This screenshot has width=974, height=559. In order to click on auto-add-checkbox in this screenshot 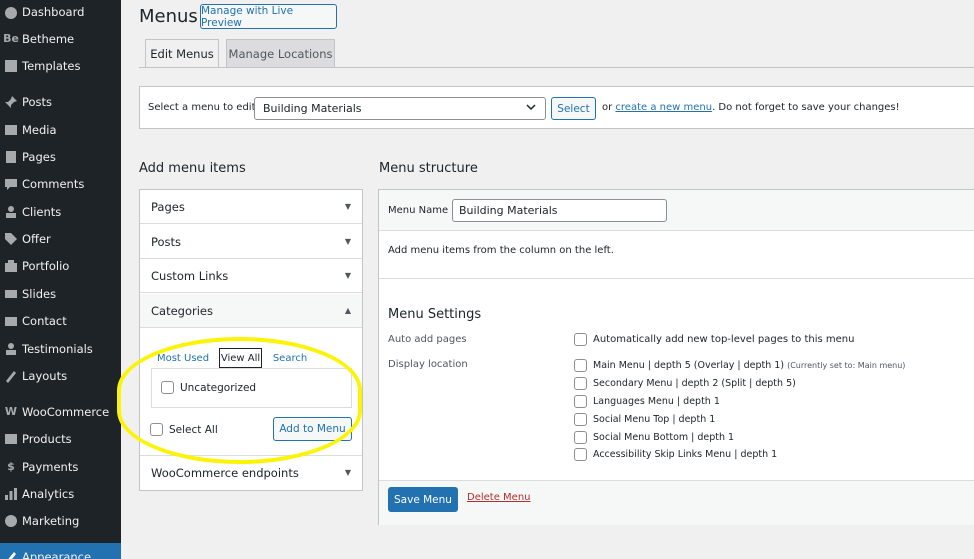, I will do `click(580, 339)`.